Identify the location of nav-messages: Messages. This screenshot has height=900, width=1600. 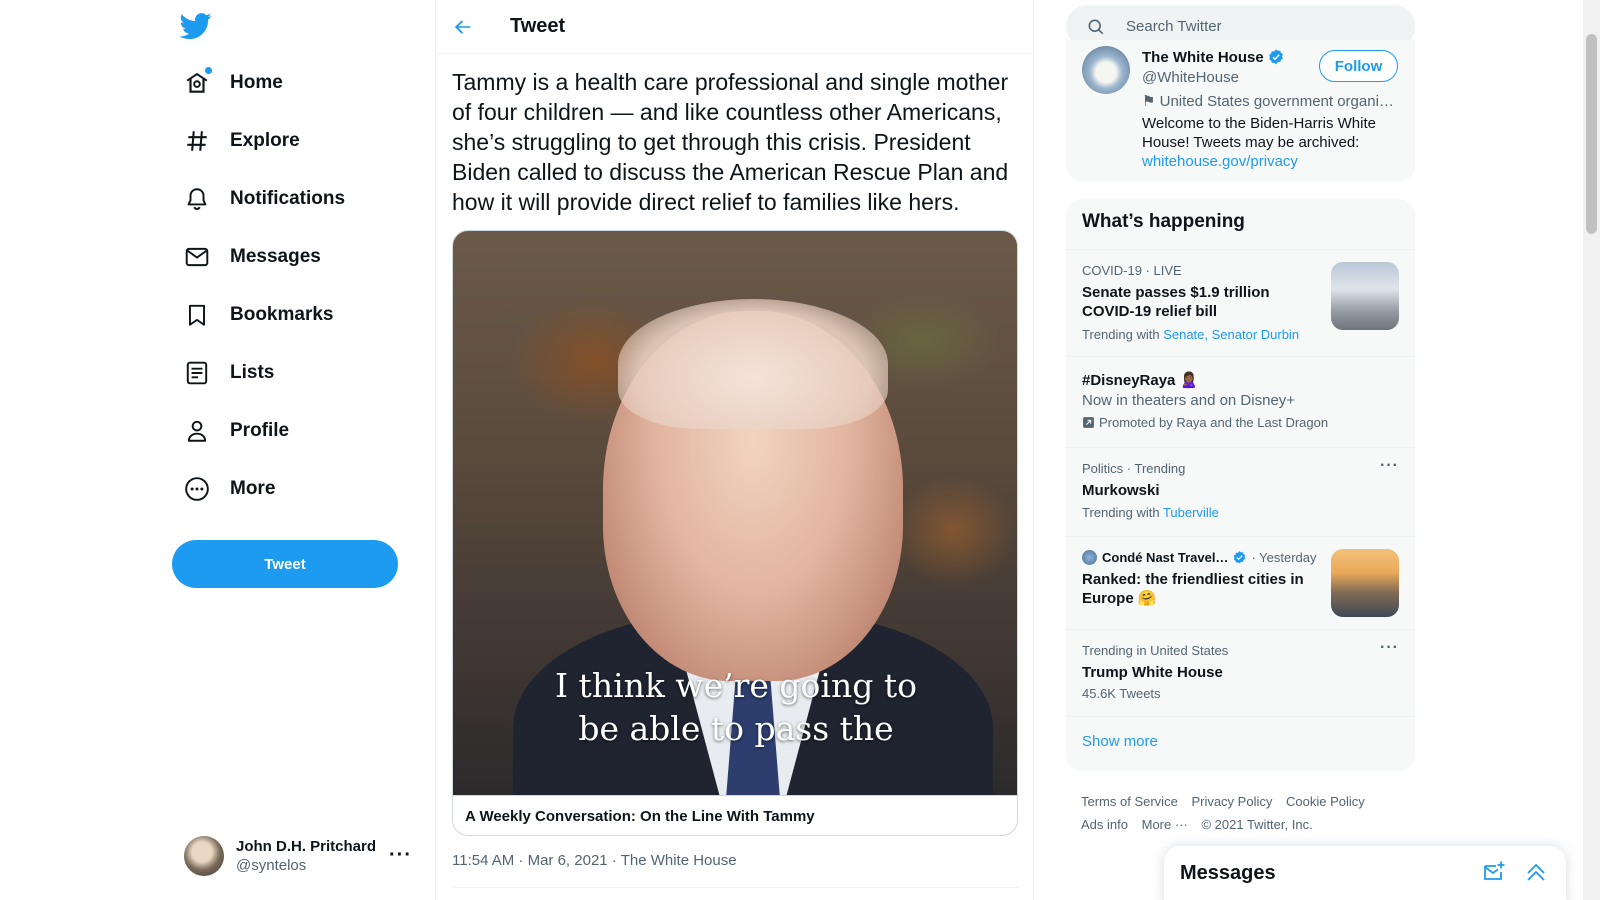
(252, 257).